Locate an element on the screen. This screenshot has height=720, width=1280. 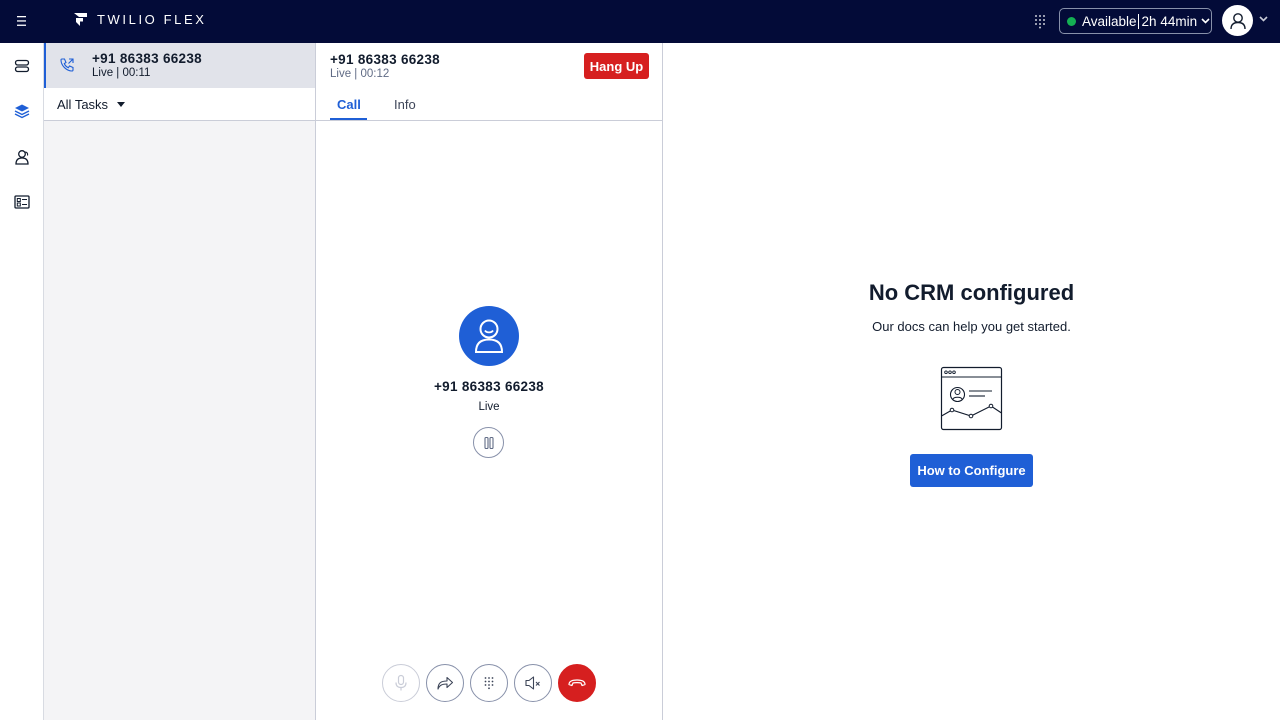
flex-logo-icon is located at coordinates (80, 19).